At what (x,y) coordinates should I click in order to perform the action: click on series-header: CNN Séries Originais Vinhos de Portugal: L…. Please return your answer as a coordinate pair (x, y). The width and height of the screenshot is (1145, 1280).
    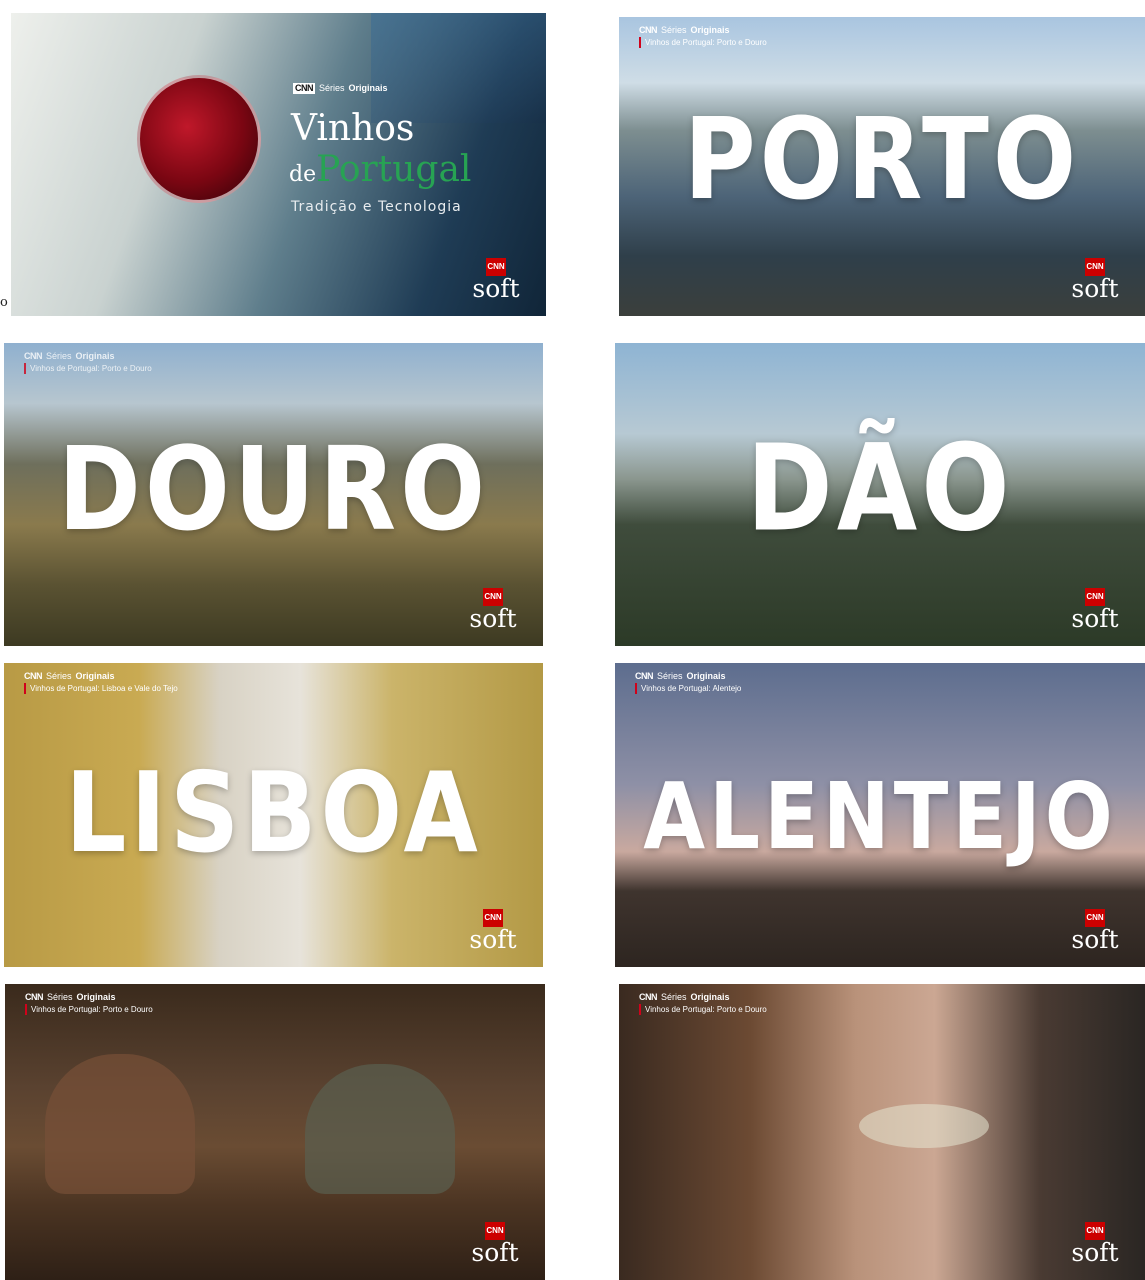
    Looking at the image, I should click on (101, 682).